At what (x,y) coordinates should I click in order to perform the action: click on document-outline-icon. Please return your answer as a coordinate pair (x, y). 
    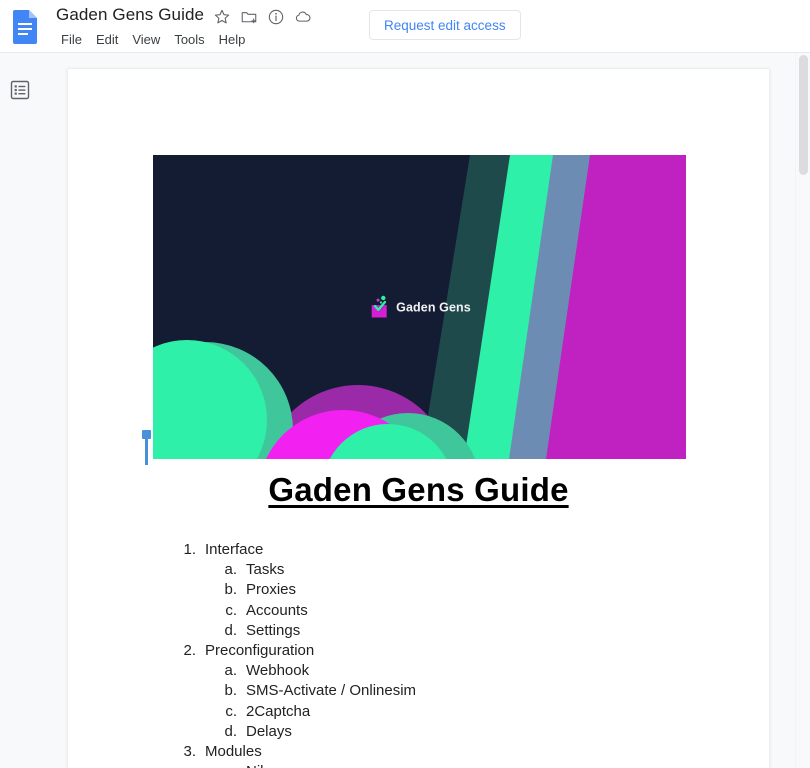
    Looking at the image, I should click on (20, 90).